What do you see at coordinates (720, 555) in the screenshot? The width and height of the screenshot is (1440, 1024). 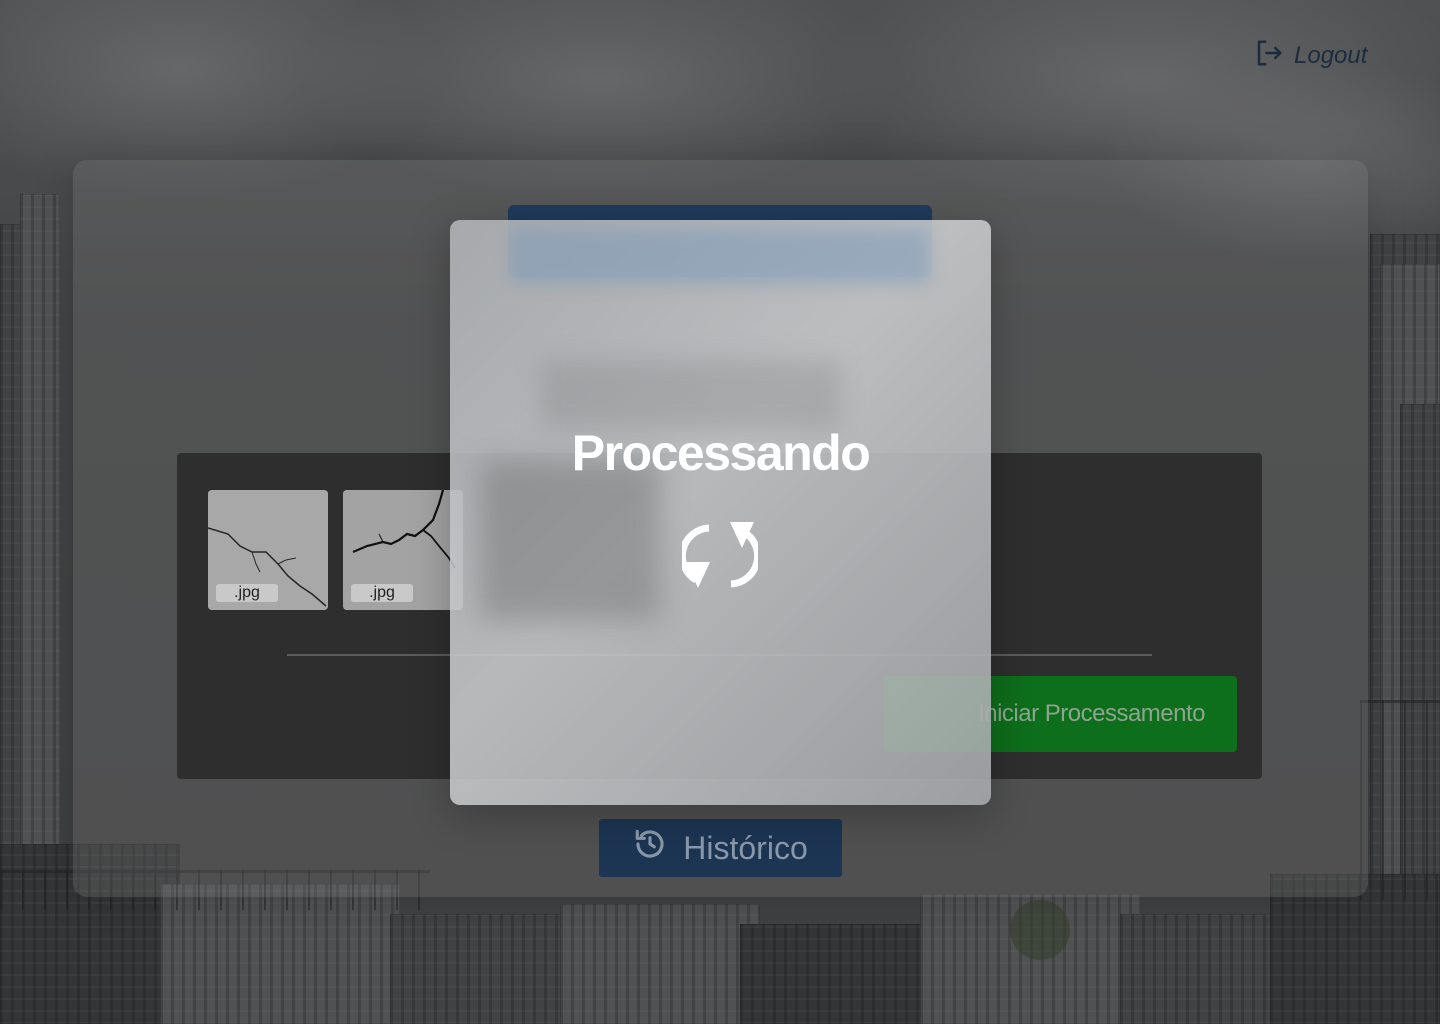 I see `sync-icon` at bounding box center [720, 555].